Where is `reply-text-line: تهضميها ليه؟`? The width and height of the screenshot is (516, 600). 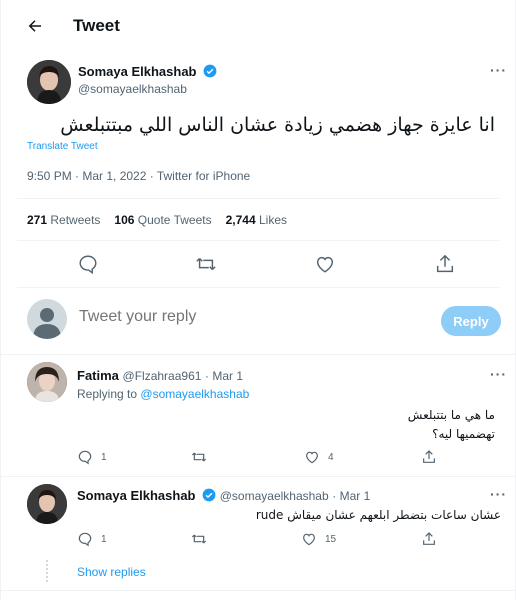 reply-text-line: تهضميها ليه؟ is located at coordinates (463, 434).